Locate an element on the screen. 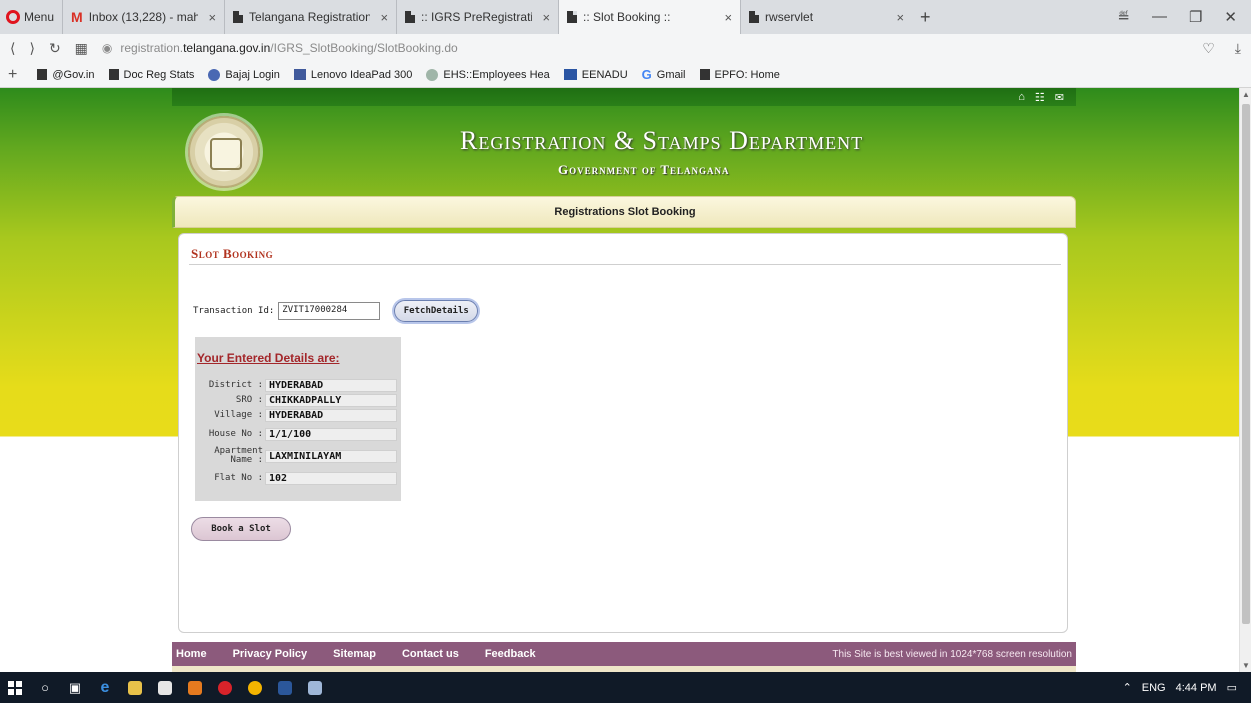 Image resolution: width=1251 pixels, height=703 pixels. system-tray: ⌃ ENG 4:44 PM ▭ is located at coordinates (1187, 688).